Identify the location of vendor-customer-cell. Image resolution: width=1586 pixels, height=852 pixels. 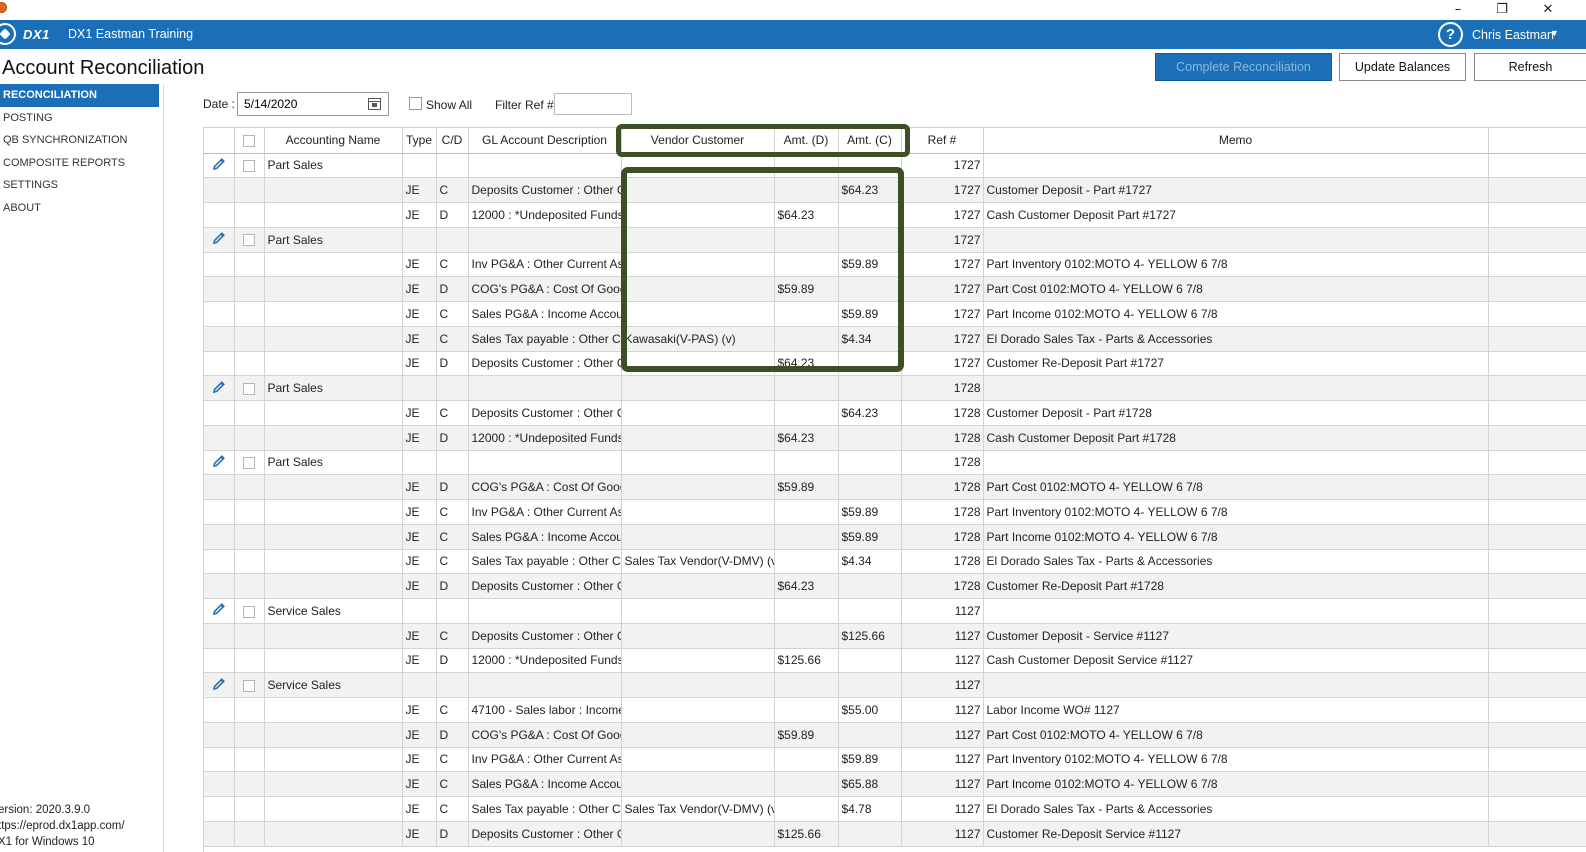
(698, 166).